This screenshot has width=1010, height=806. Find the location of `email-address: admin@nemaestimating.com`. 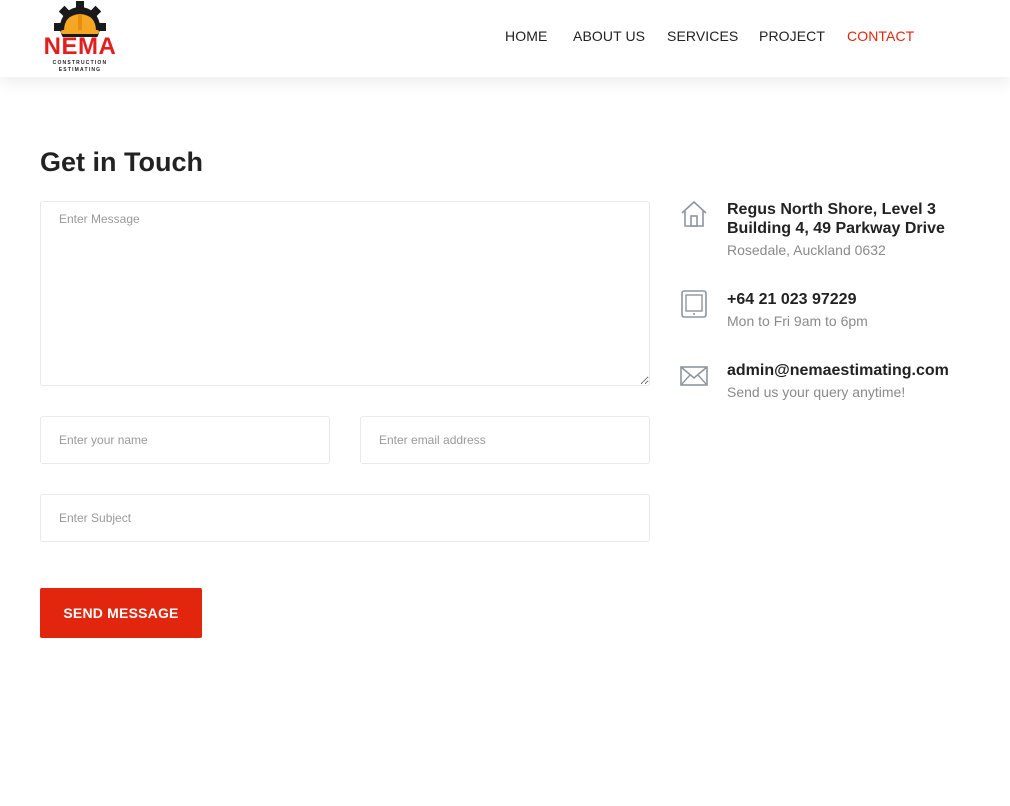

email-address: admin@nemaestimating.com is located at coordinates (838, 370).